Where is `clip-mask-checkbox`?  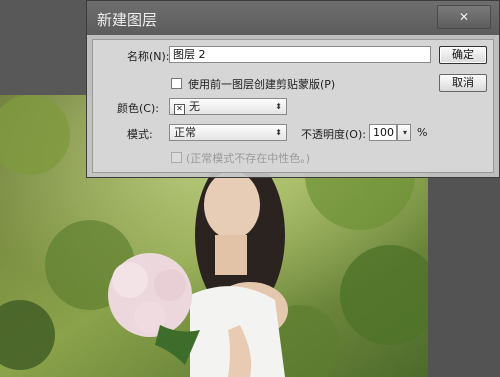 clip-mask-checkbox is located at coordinates (176, 83).